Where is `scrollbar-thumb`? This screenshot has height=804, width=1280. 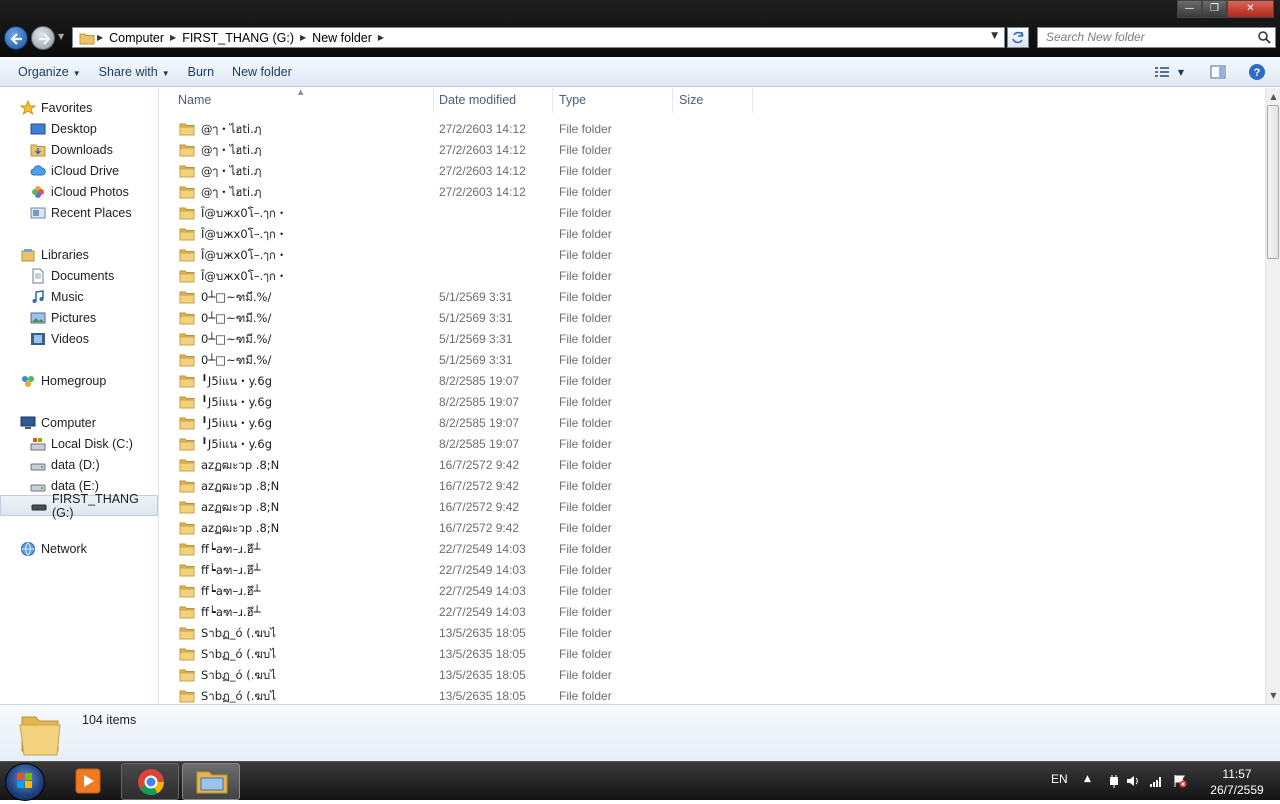
scrollbar-thumb is located at coordinates (1273, 182).